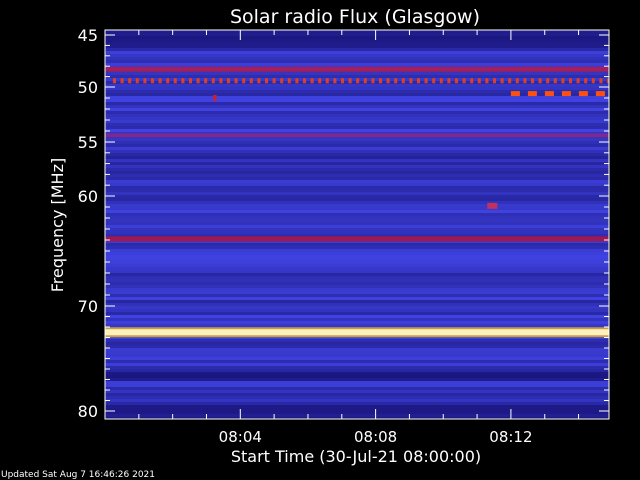 The image size is (640, 480). I want to click on chart-title: Solar radio Flux (Glasgow), so click(355, 17).